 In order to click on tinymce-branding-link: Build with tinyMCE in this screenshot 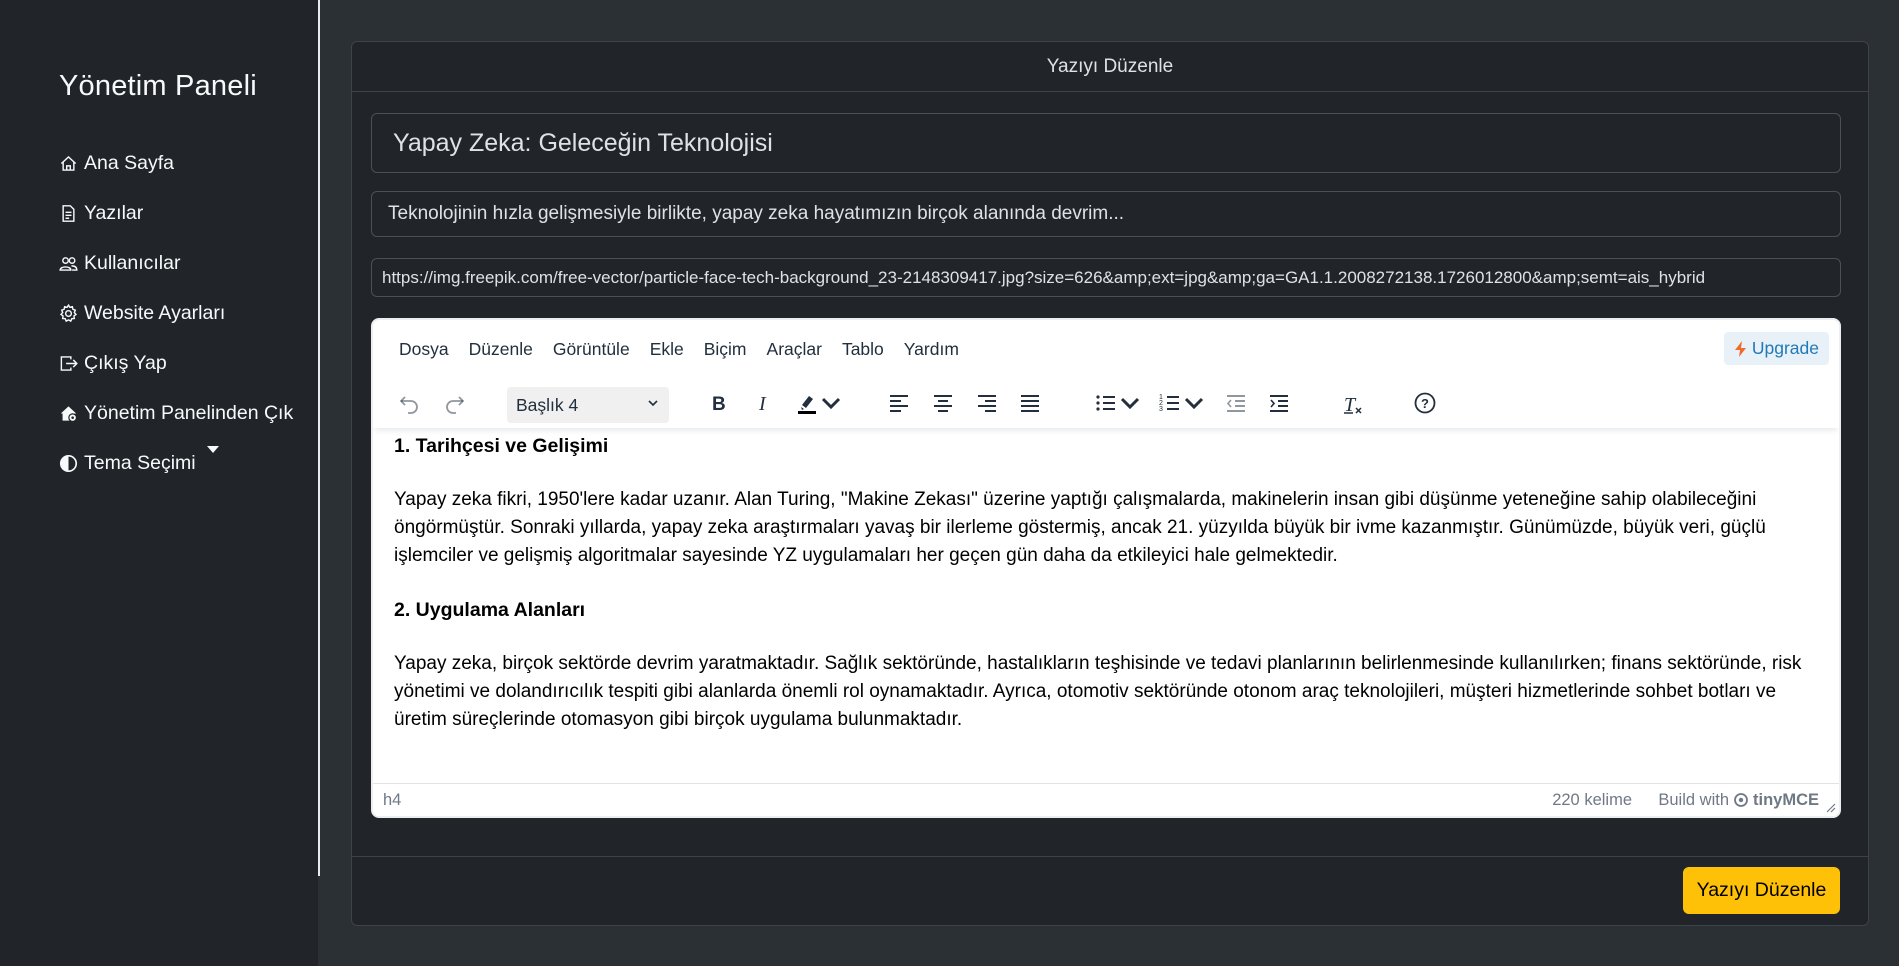, I will do `click(1738, 800)`.